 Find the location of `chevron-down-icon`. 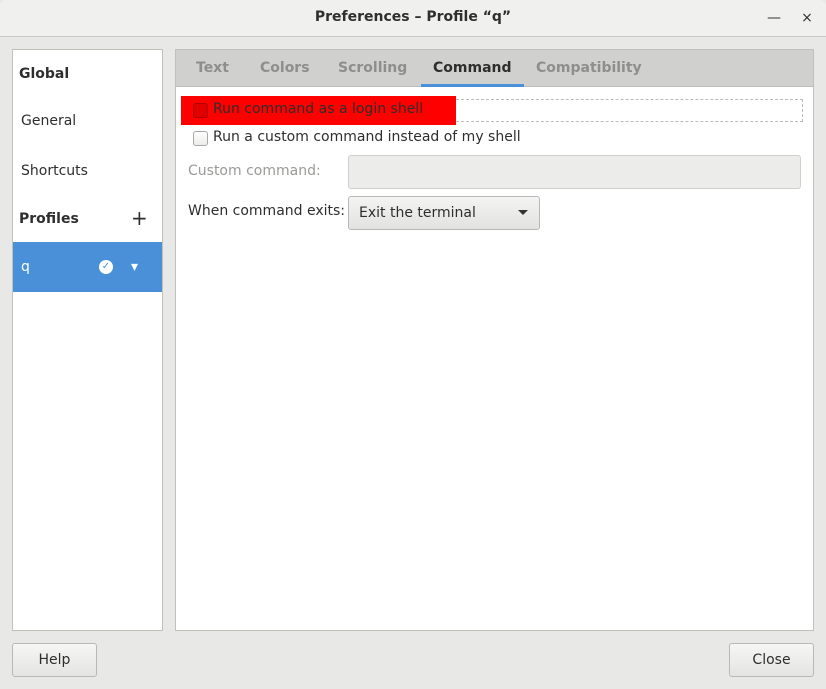

chevron-down-icon is located at coordinates (523, 212).